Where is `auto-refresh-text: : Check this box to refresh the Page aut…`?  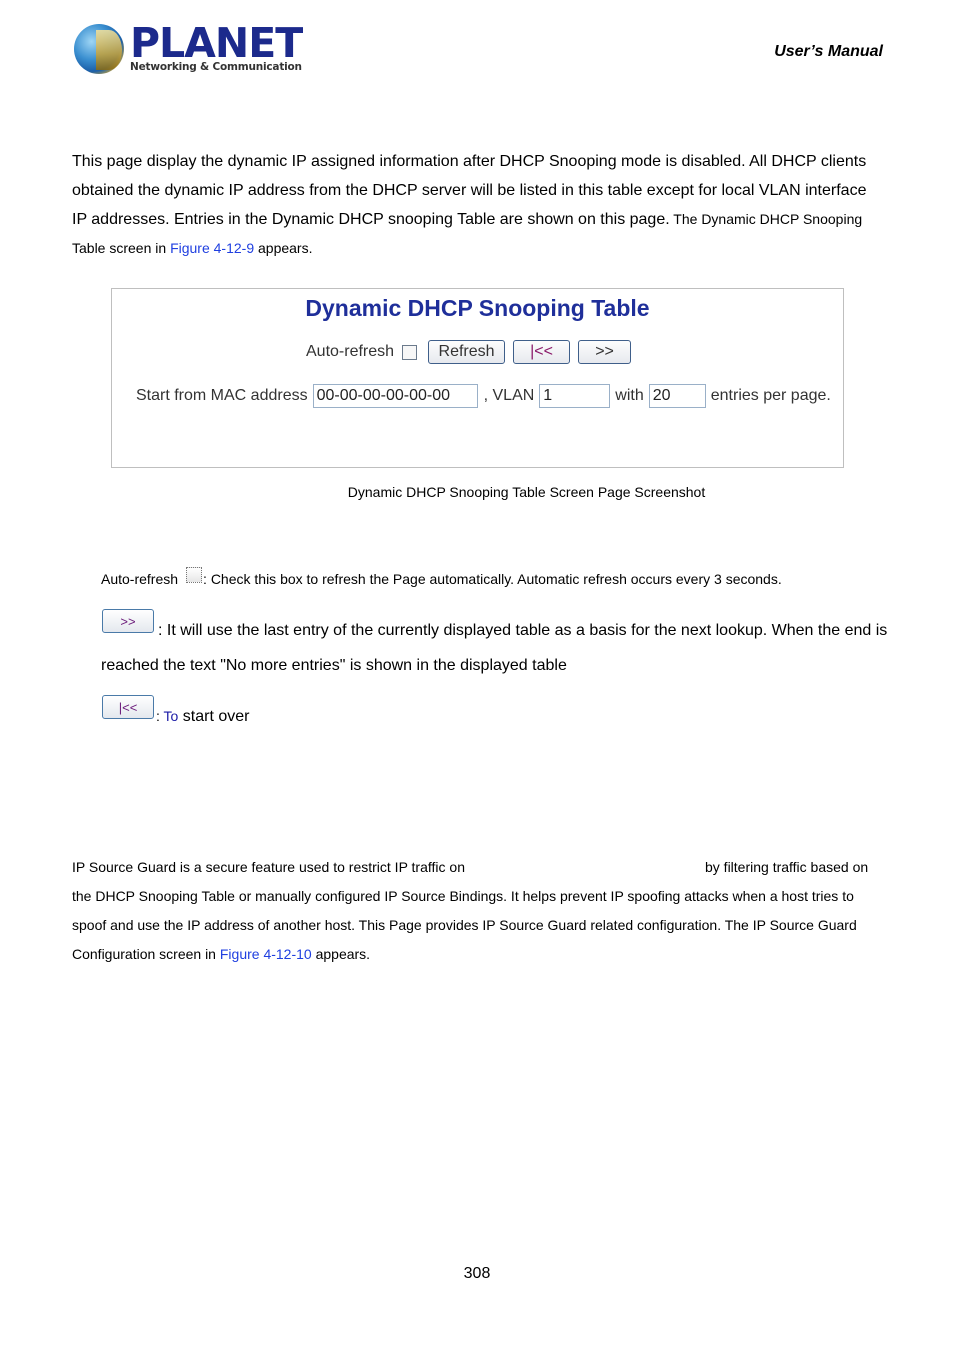
auto-refresh-text: : Check this box to refresh the Page aut… is located at coordinates (492, 579).